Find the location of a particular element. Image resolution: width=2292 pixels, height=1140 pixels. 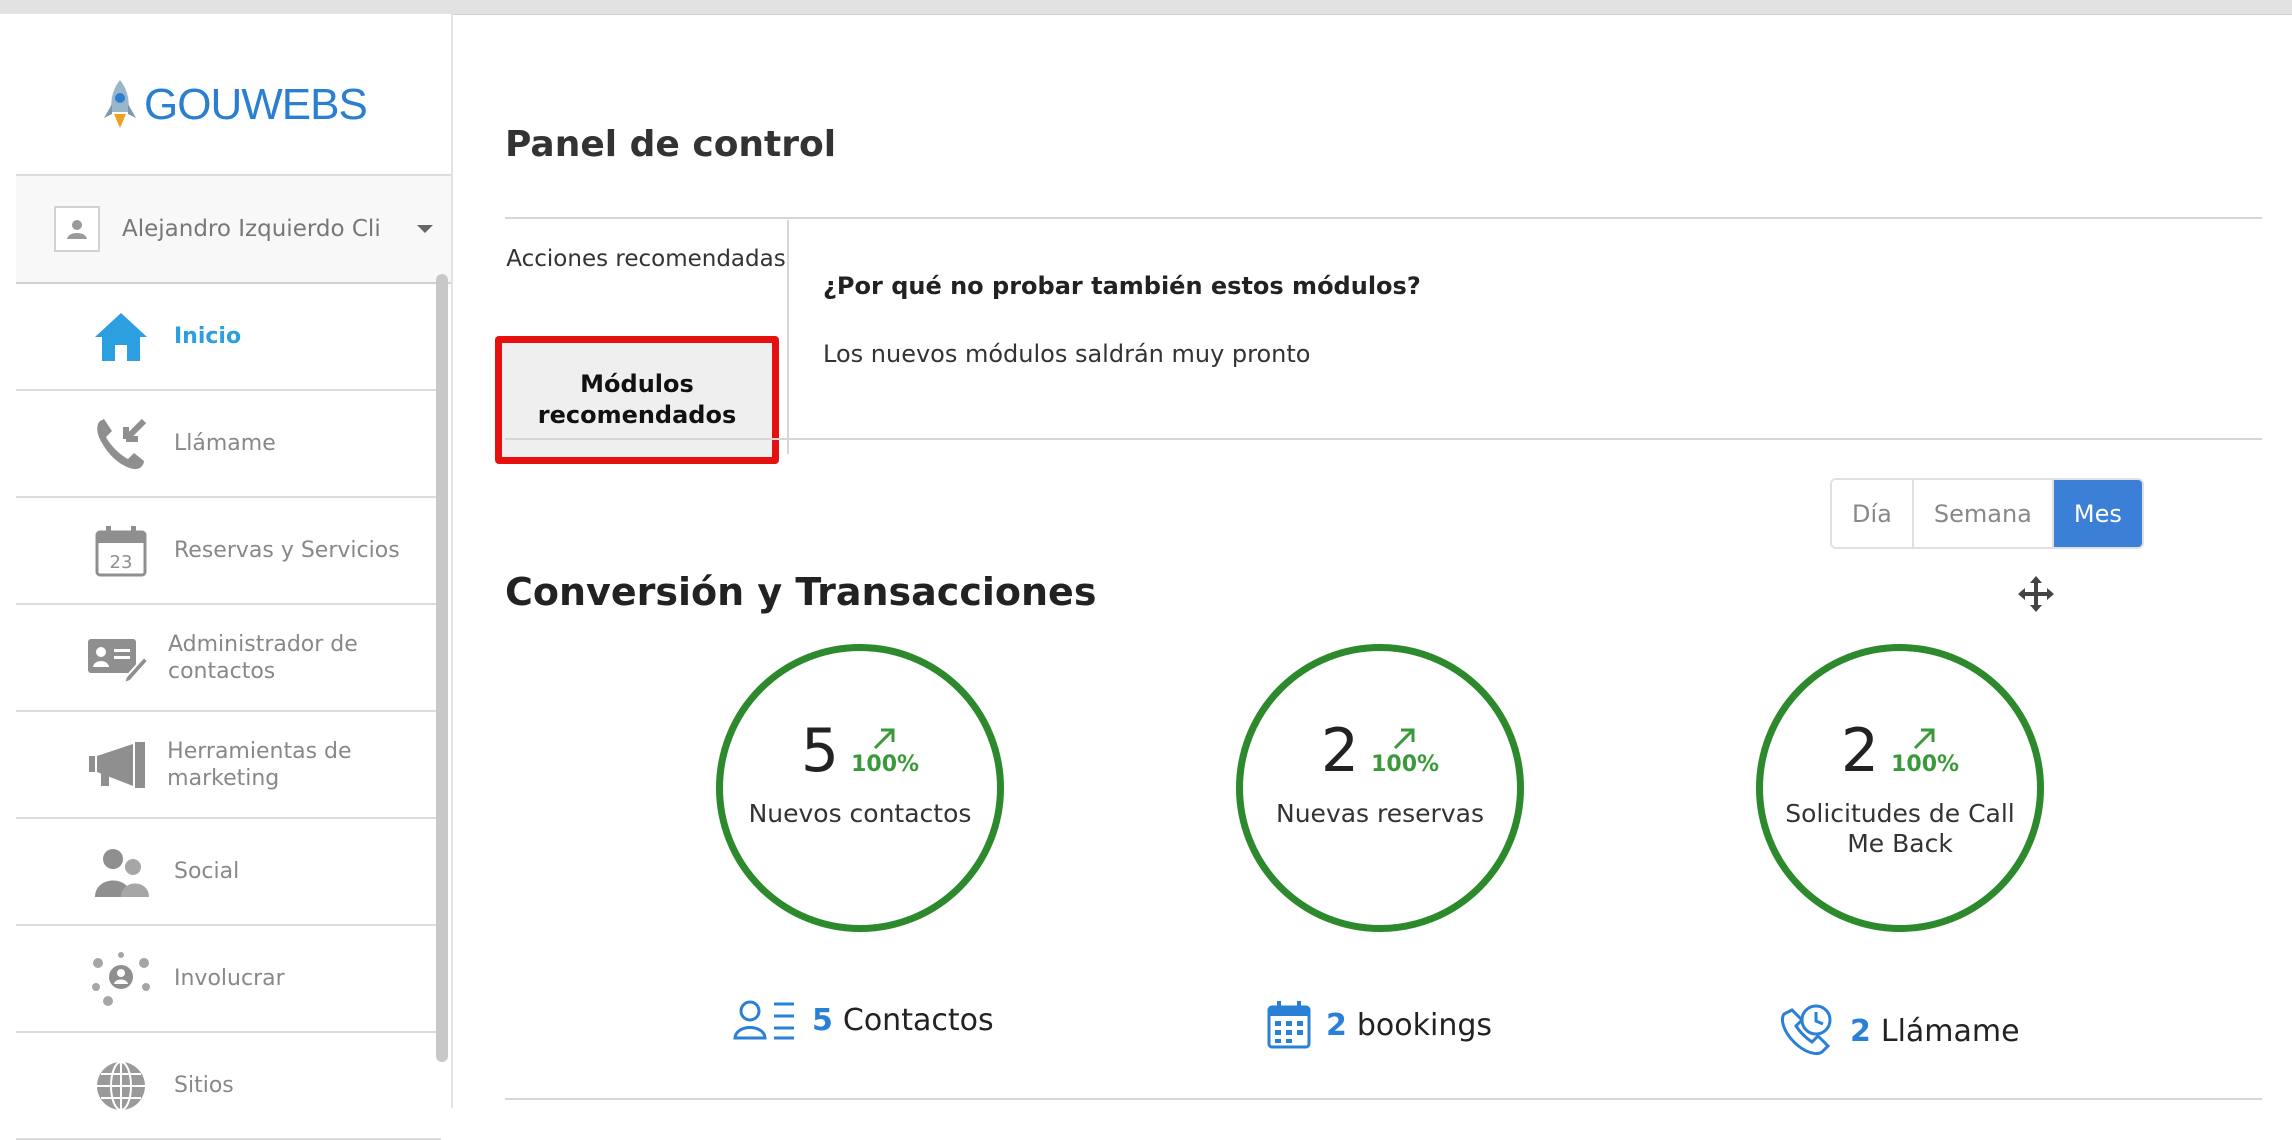

top-bar is located at coordinates (1146, 7).